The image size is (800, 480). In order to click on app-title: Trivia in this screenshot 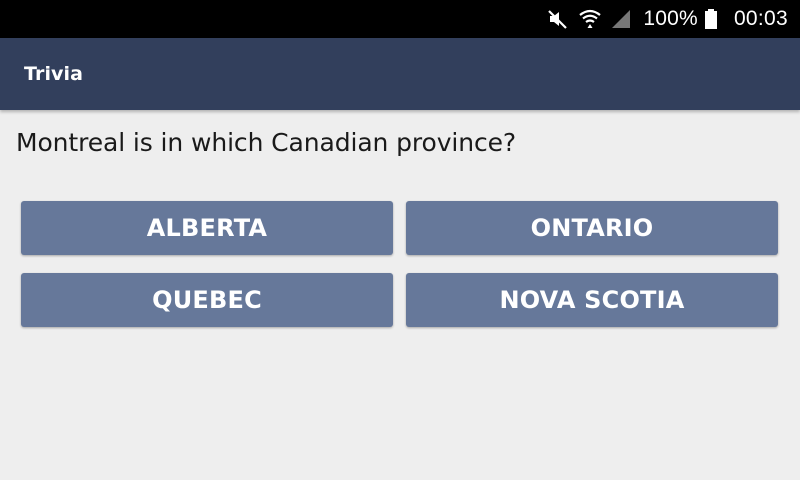, I will do `click(54, 74)`.